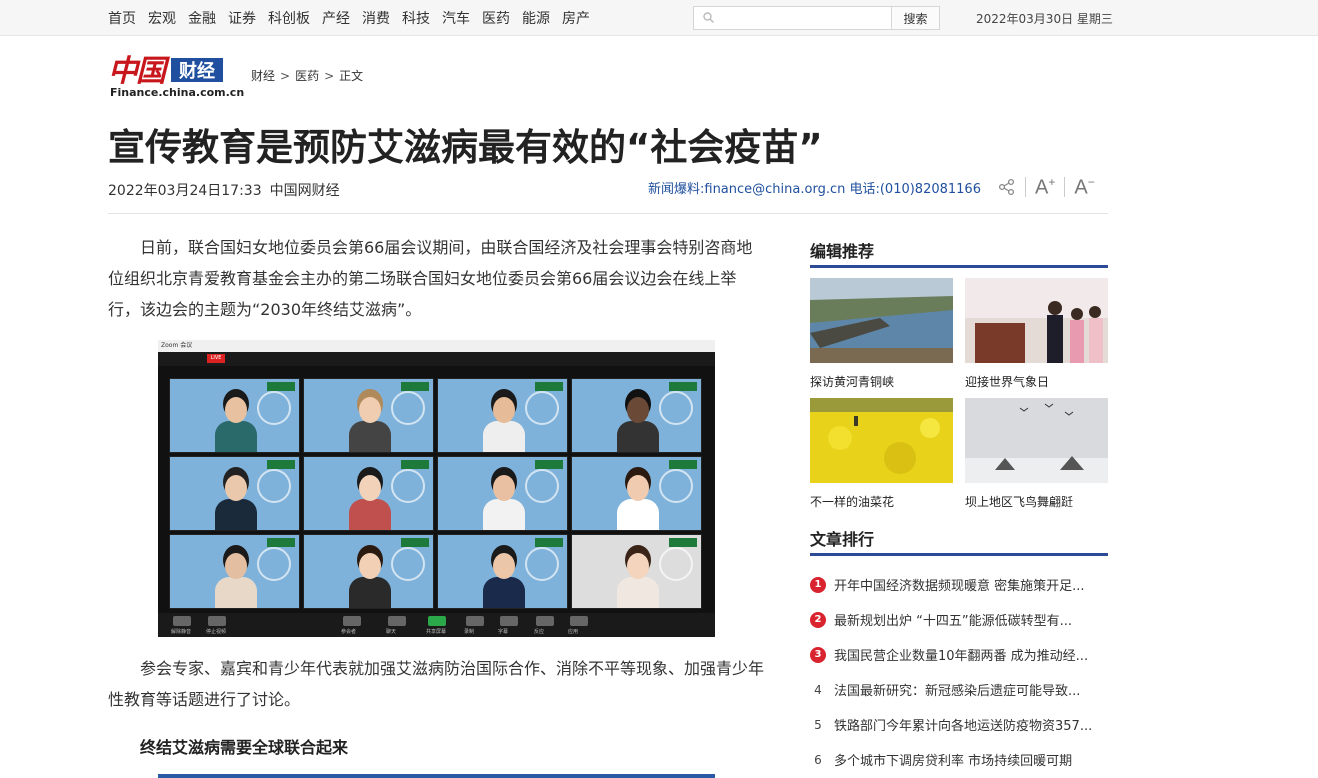 The width and height of the screenshot is (1318, 778). Describe the element at coordinates (881, 320) in the screenshot. I see `pick-thumb-yellow-river` at that location.